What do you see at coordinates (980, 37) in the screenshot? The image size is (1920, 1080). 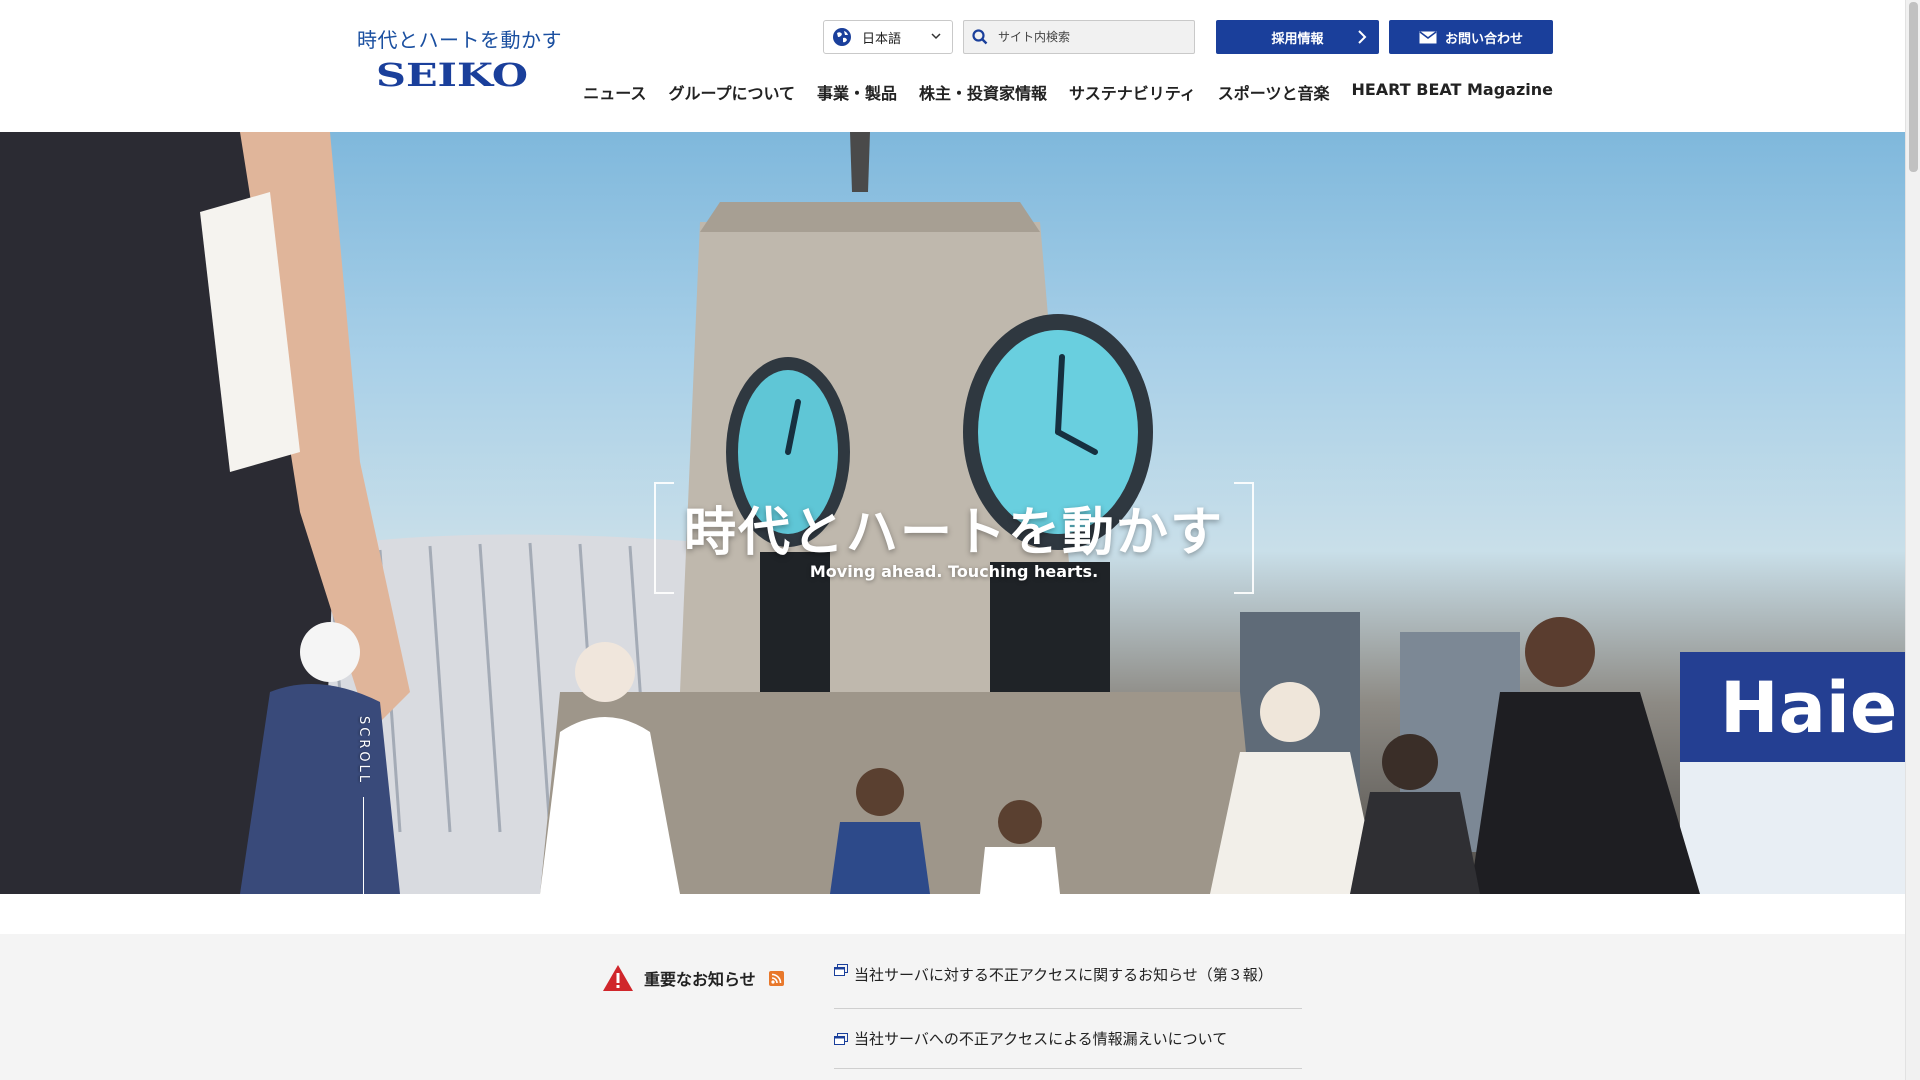 I see `search-icon` at bounding box center [980, 37].